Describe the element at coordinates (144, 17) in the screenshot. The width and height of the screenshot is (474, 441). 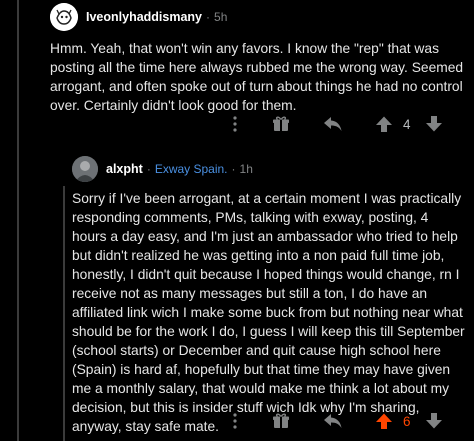
I see `username: Iveonlyhaddismany` at that location.